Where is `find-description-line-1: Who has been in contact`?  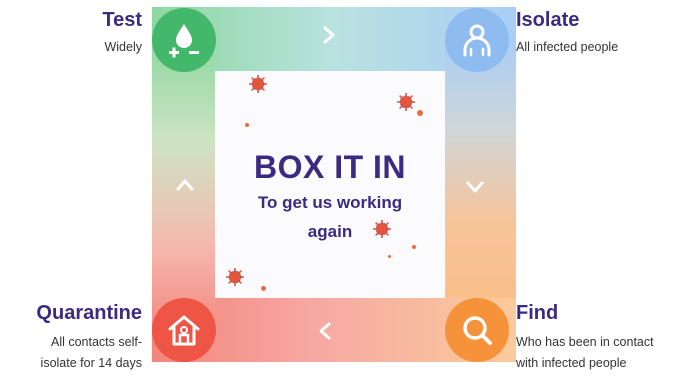
find-description-line-1: Who has been in contact is located at coordinates (585, 342).